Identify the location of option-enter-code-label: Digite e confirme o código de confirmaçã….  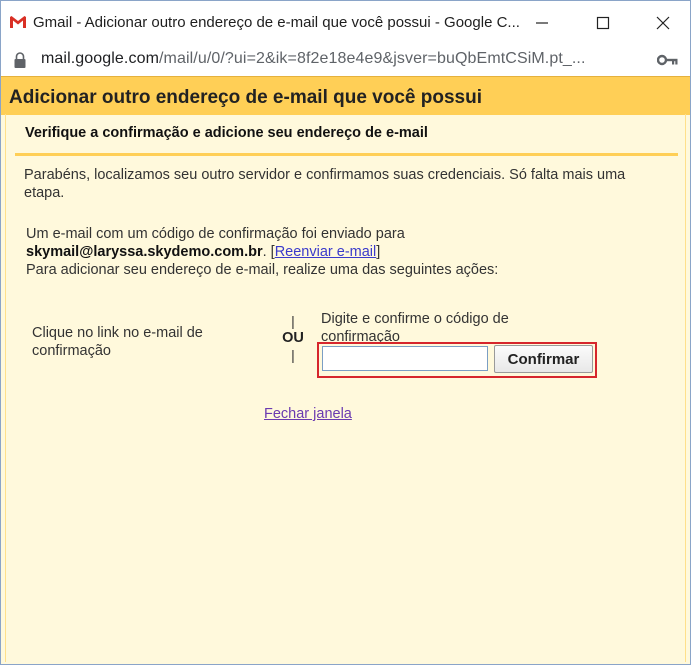
(415, 328).